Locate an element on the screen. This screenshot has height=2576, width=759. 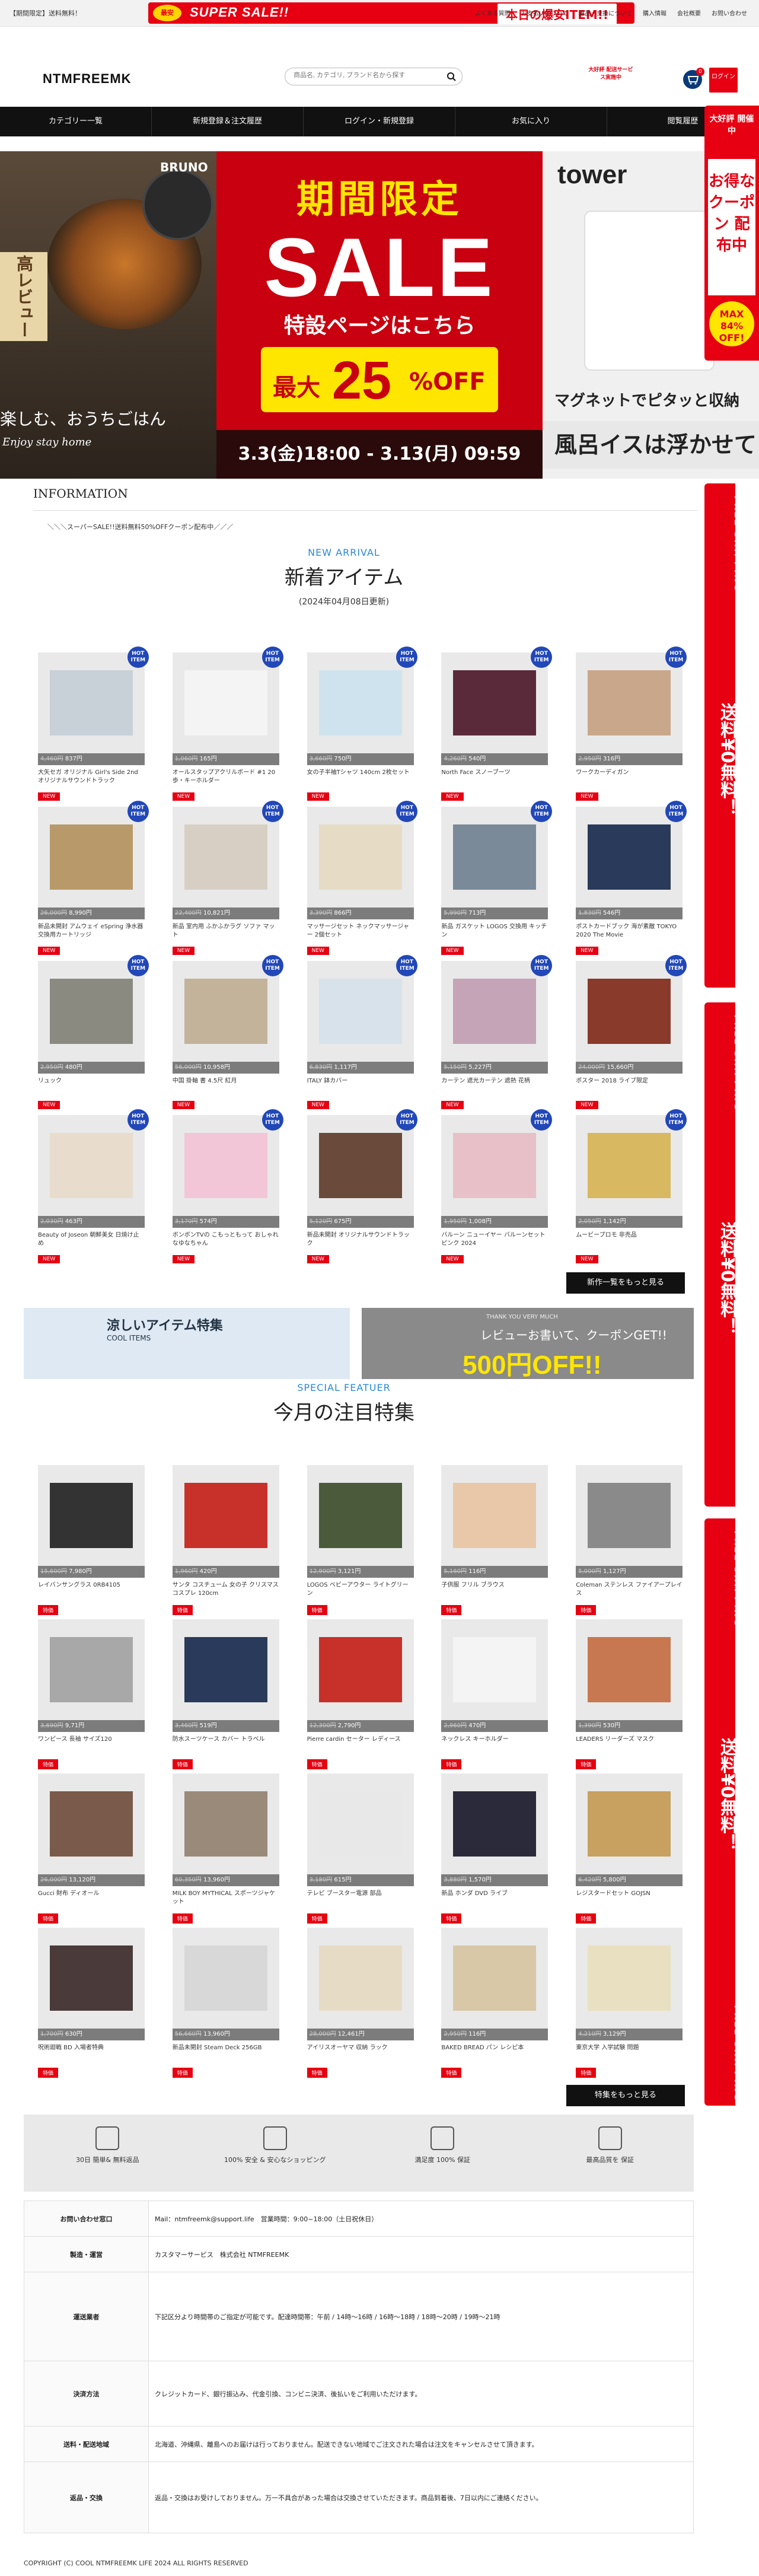
nav-register-history: 新規登録＆注文履歴 is located at coordinates (228, 121).